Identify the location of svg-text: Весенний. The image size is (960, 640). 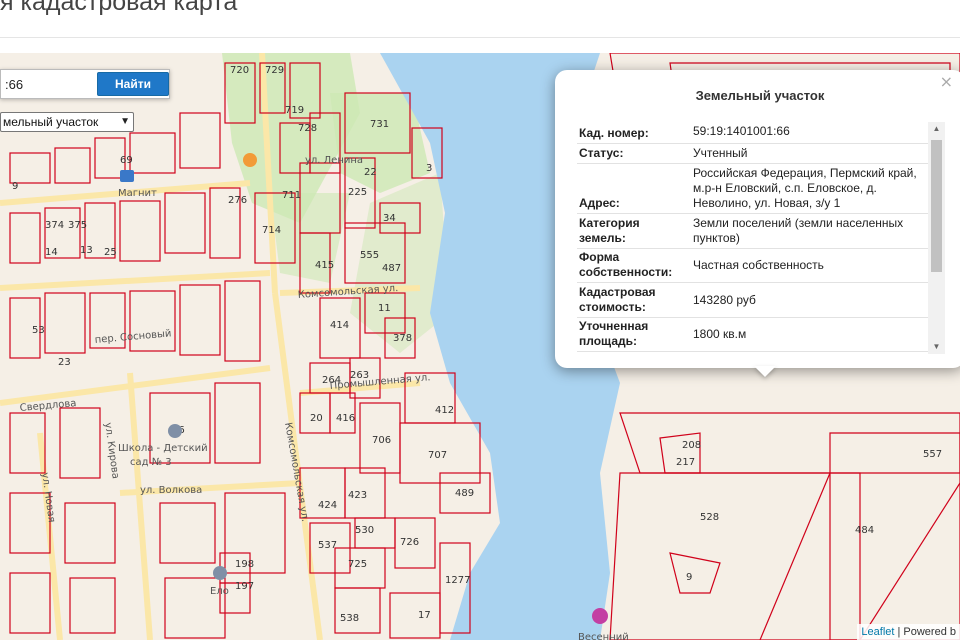
(603, 636).